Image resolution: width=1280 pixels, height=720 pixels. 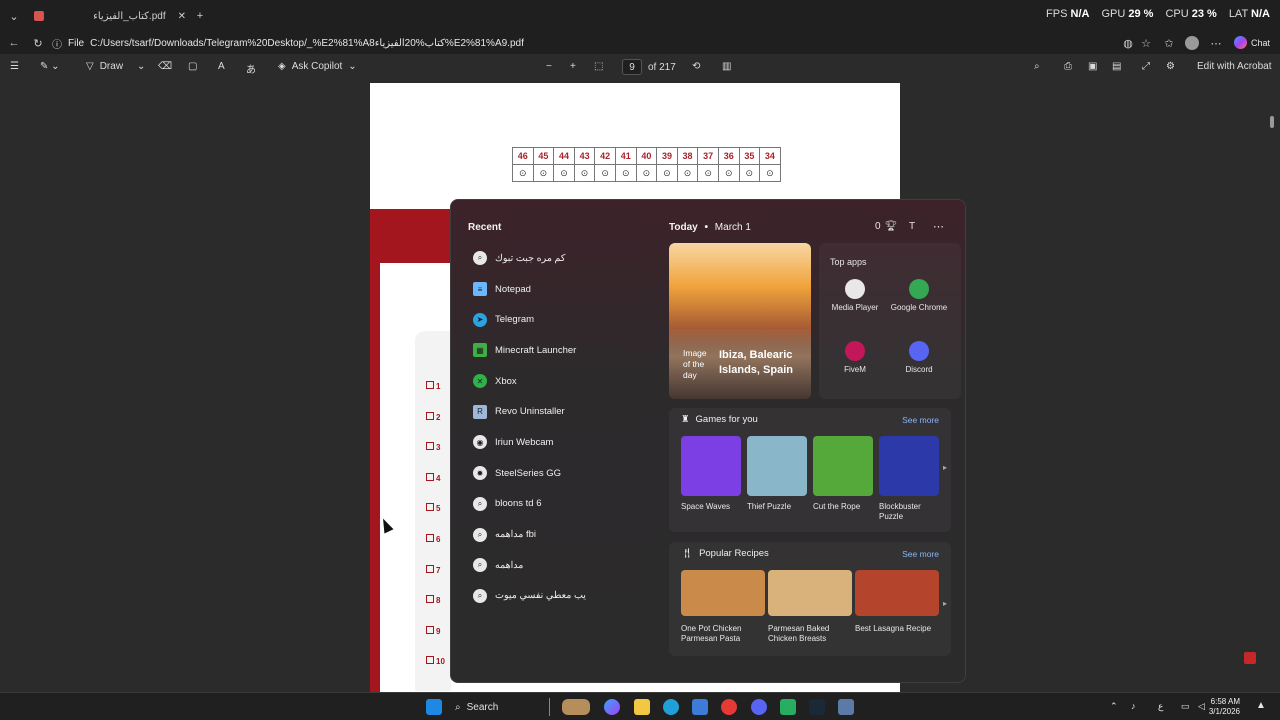 I want to click on system-clock: 6:58 AM 3/1/2026, so click(x=1224, y=707).